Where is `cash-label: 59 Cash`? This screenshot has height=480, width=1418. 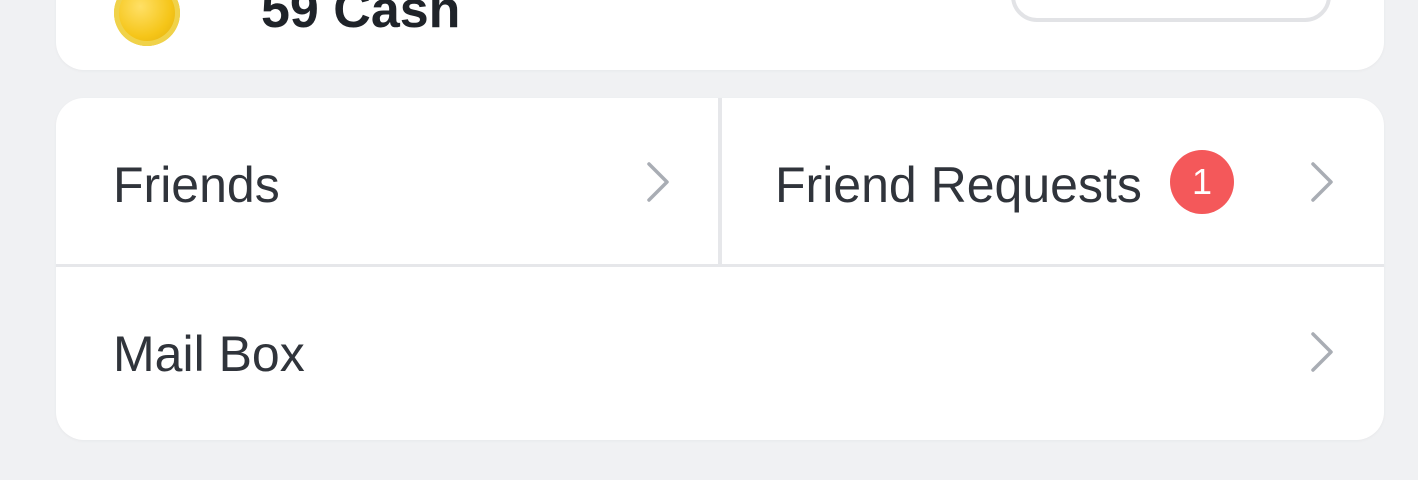
cash-label: 59 Cash is located at coordinates (361, 19).